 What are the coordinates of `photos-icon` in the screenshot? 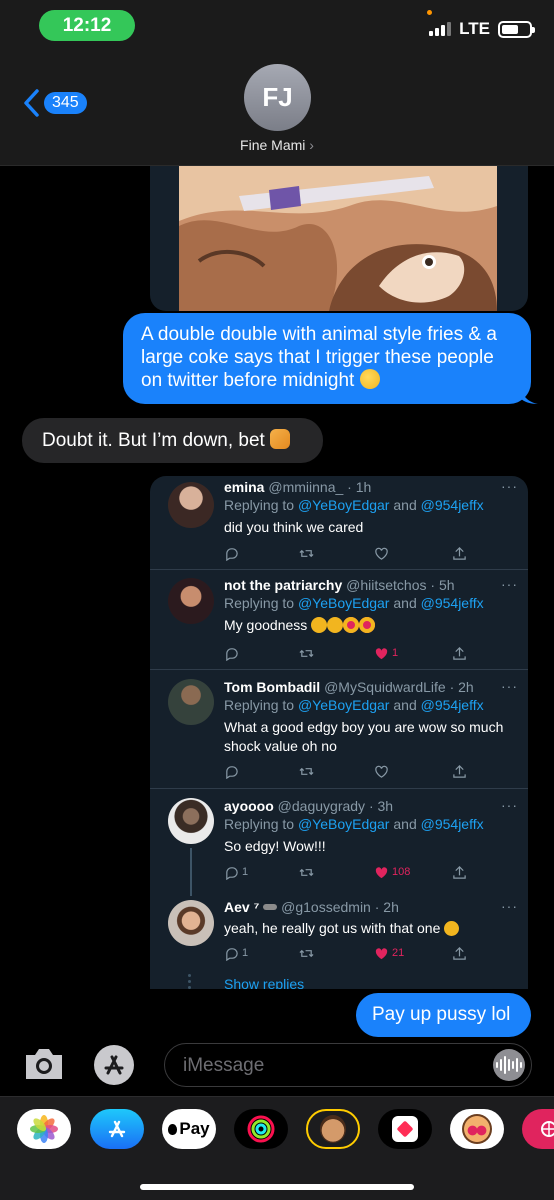 It's located at (44, 1129).